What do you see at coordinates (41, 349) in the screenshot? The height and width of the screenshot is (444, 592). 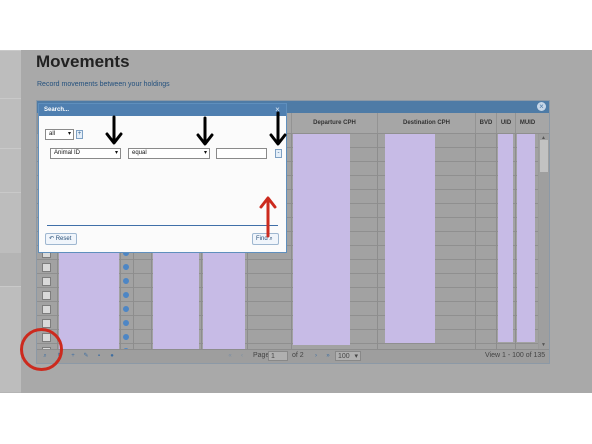 I see `highlight-circle-annotation` at bounding box center [41, 349].